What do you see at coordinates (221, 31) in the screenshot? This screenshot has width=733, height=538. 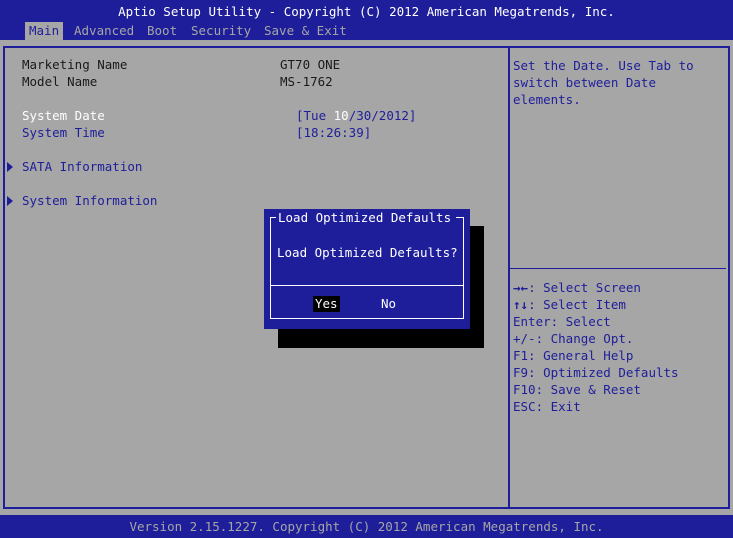 I see `tab-security: Security` at bounding box center [221, 31].